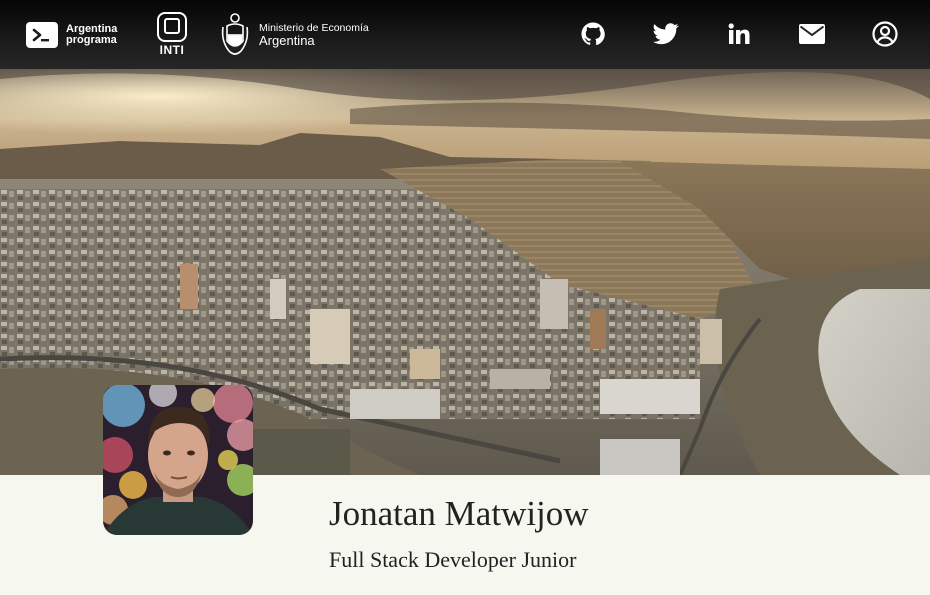  What do you see at coordinates (235, 33) in the screenshot?
I see `coat-of-arms-icon` at bounding box center [235, 33].